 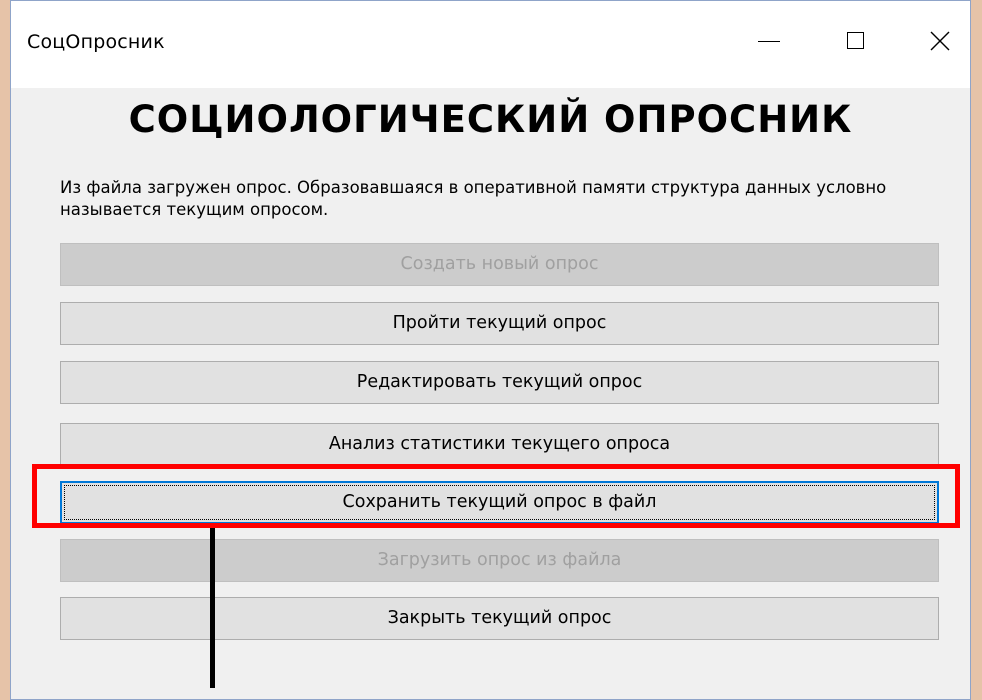 I want to click on pointer-annotation, so click(x=212, y=608).